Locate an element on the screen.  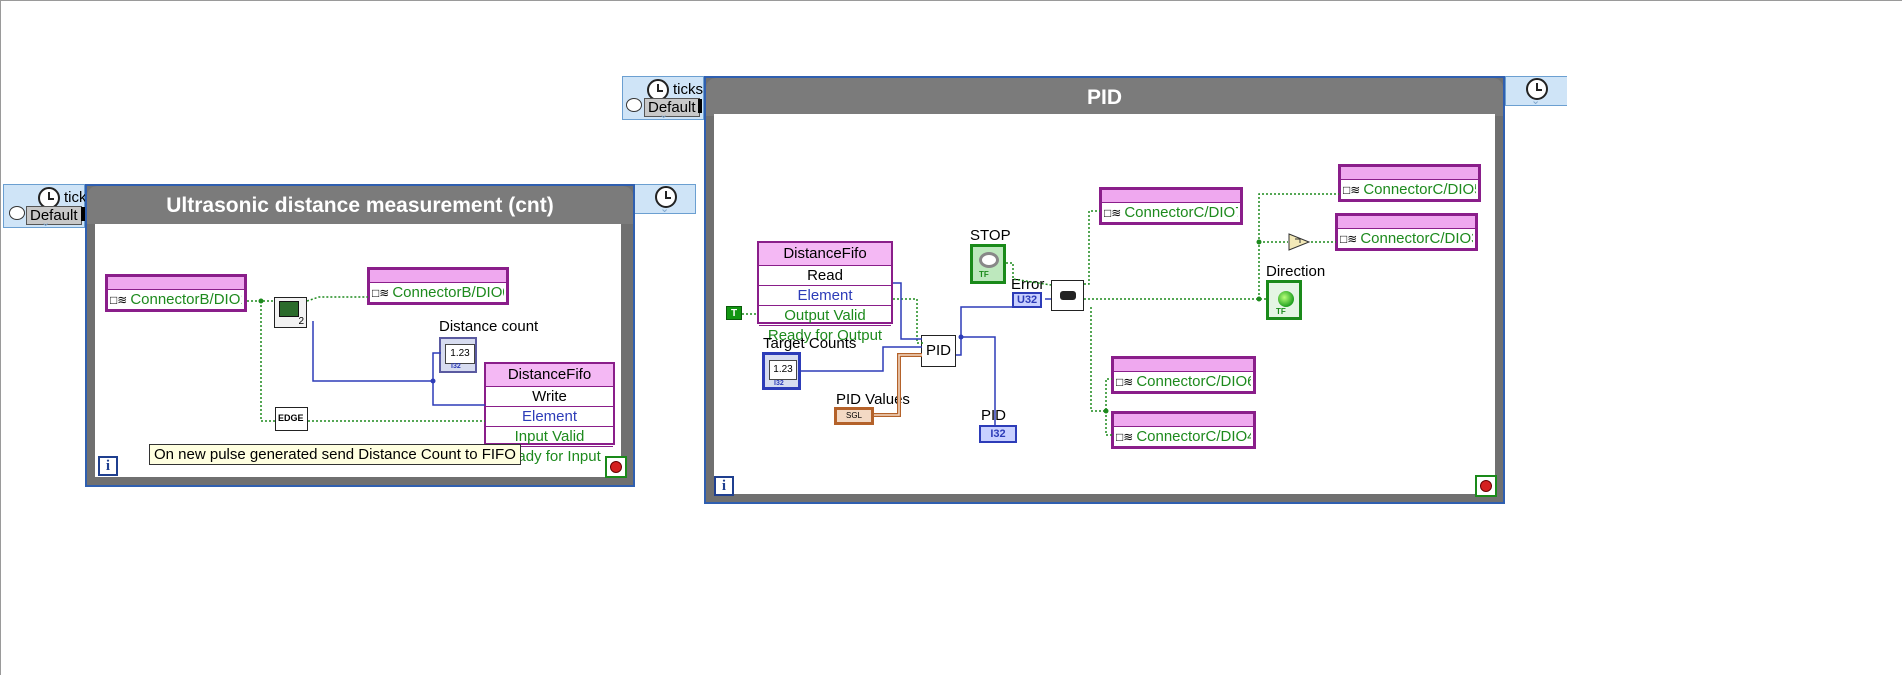
error-constant: U32 is located at coordinates (1027, 300).